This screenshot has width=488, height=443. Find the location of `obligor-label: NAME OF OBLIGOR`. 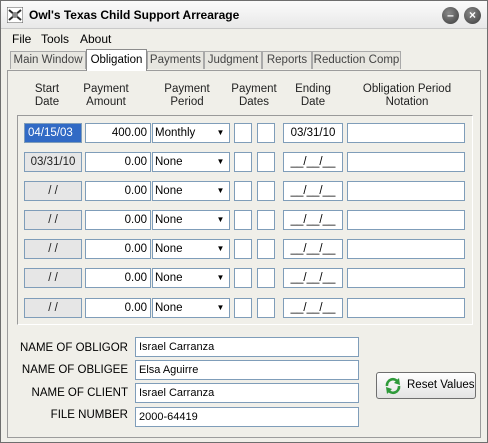

obligor-label: NAME OF OBLIGOR is located at coordinates (74, 348).